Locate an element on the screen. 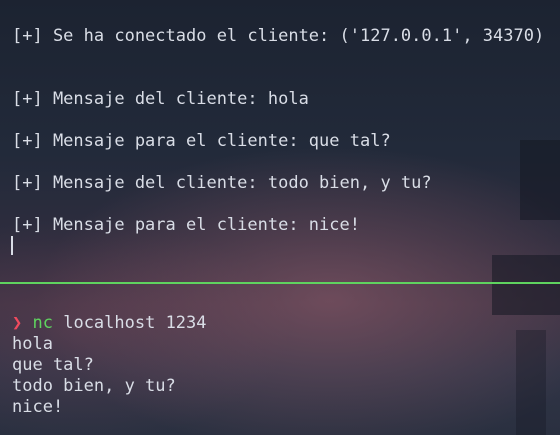 The image size is (560, 435). command-name: nc is located at coordinates (42, 323).